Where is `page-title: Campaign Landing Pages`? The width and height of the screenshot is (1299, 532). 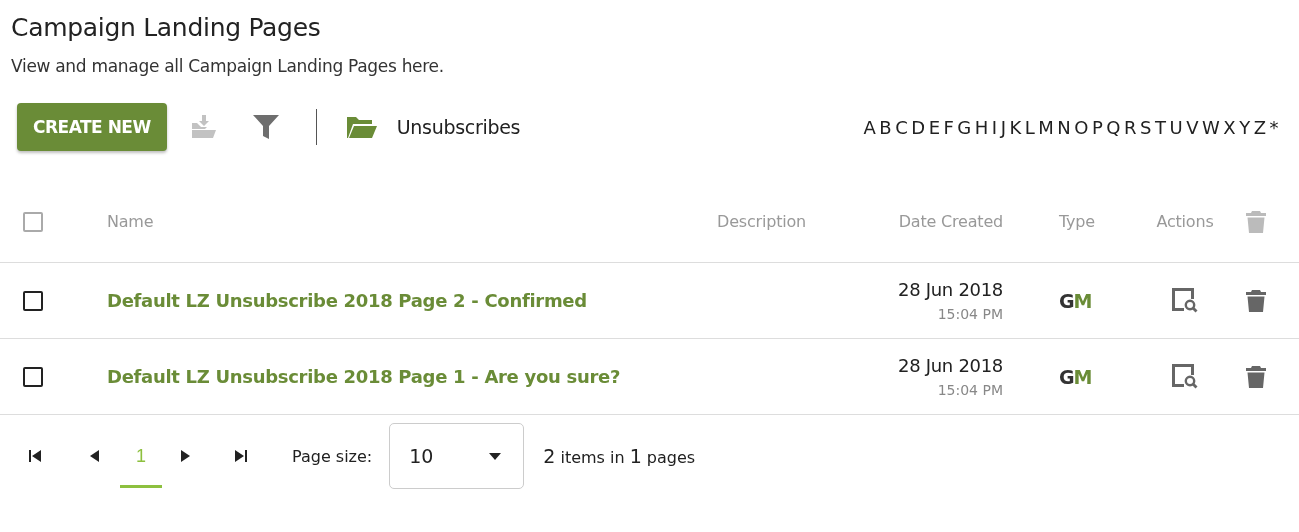
page-title: Campaign Landing Pages is located at coordinates (166, 27).